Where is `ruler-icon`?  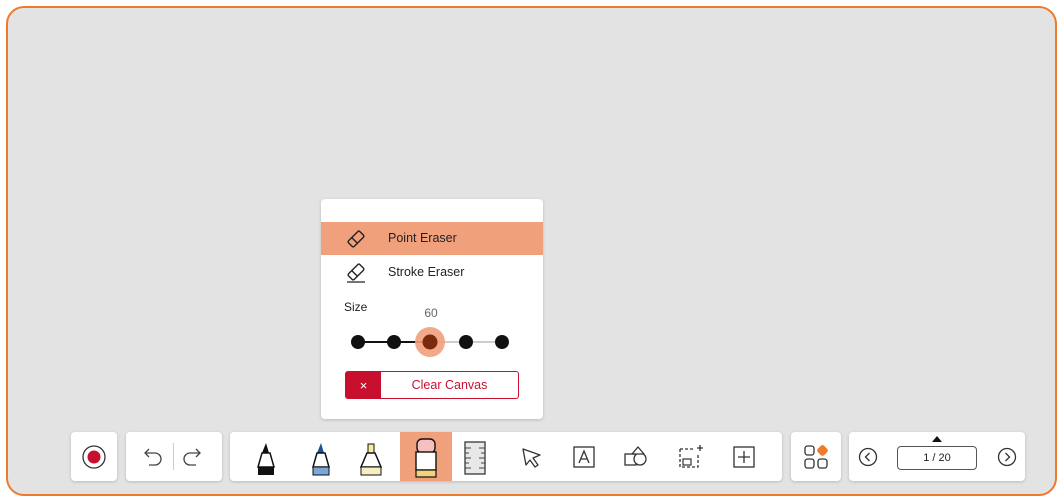
ruler-icon is located at coordinates (475, 458).